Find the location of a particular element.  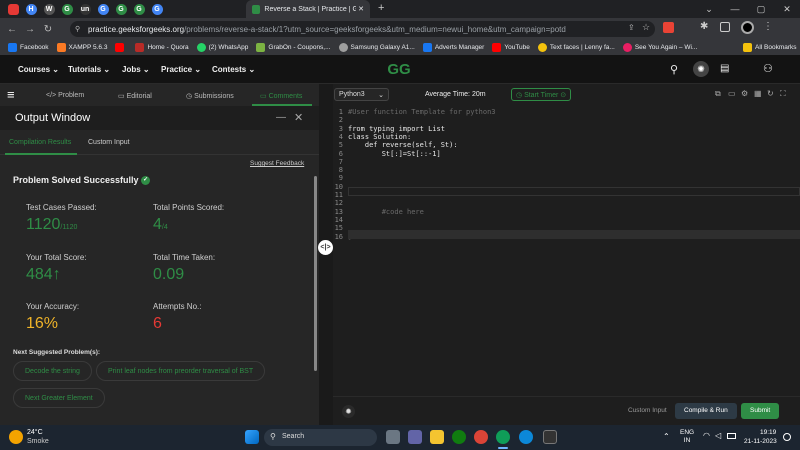

chrome-active-icon is located at coordinates (503, 437).